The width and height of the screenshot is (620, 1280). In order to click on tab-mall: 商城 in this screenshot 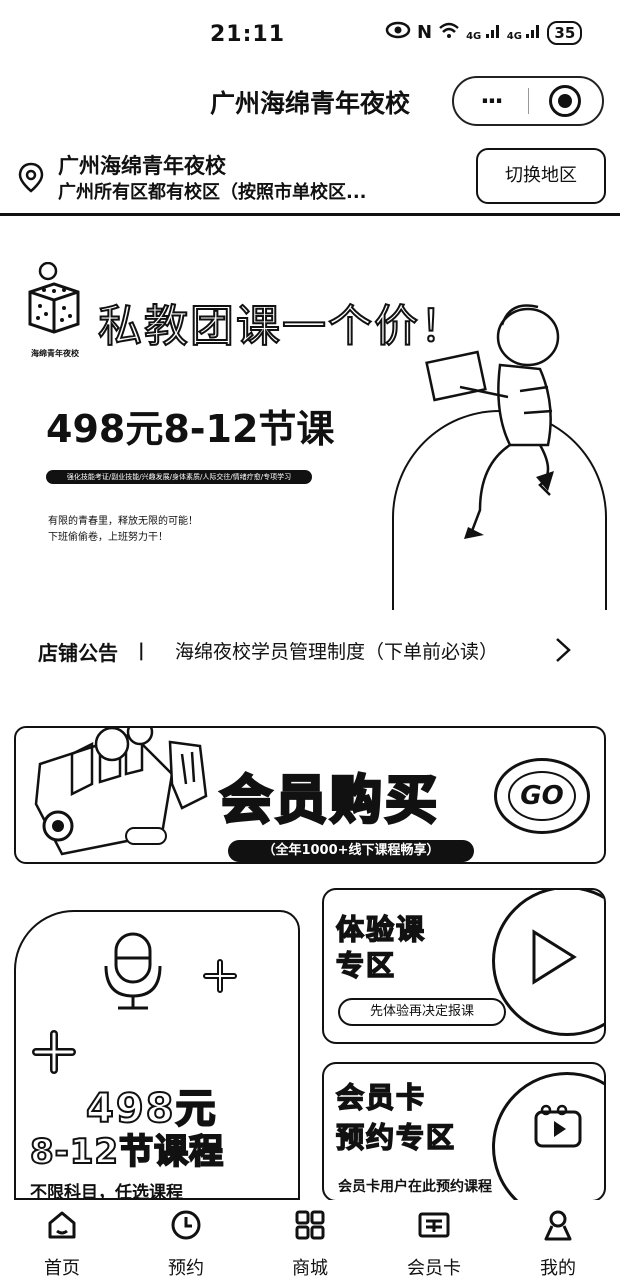, I will do `click(310, 1240)`.